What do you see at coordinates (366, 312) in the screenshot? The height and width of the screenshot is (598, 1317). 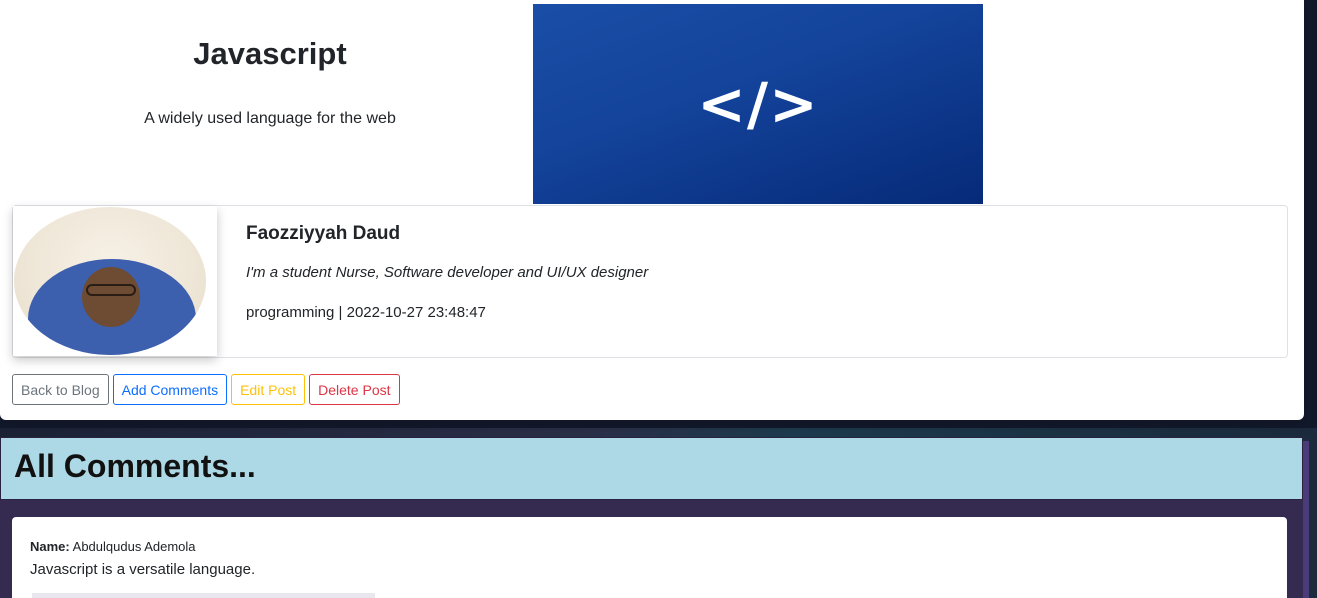 I see `post-meta: programming | 2022-10-27 23:48:47` at bounding box center [366, 312].